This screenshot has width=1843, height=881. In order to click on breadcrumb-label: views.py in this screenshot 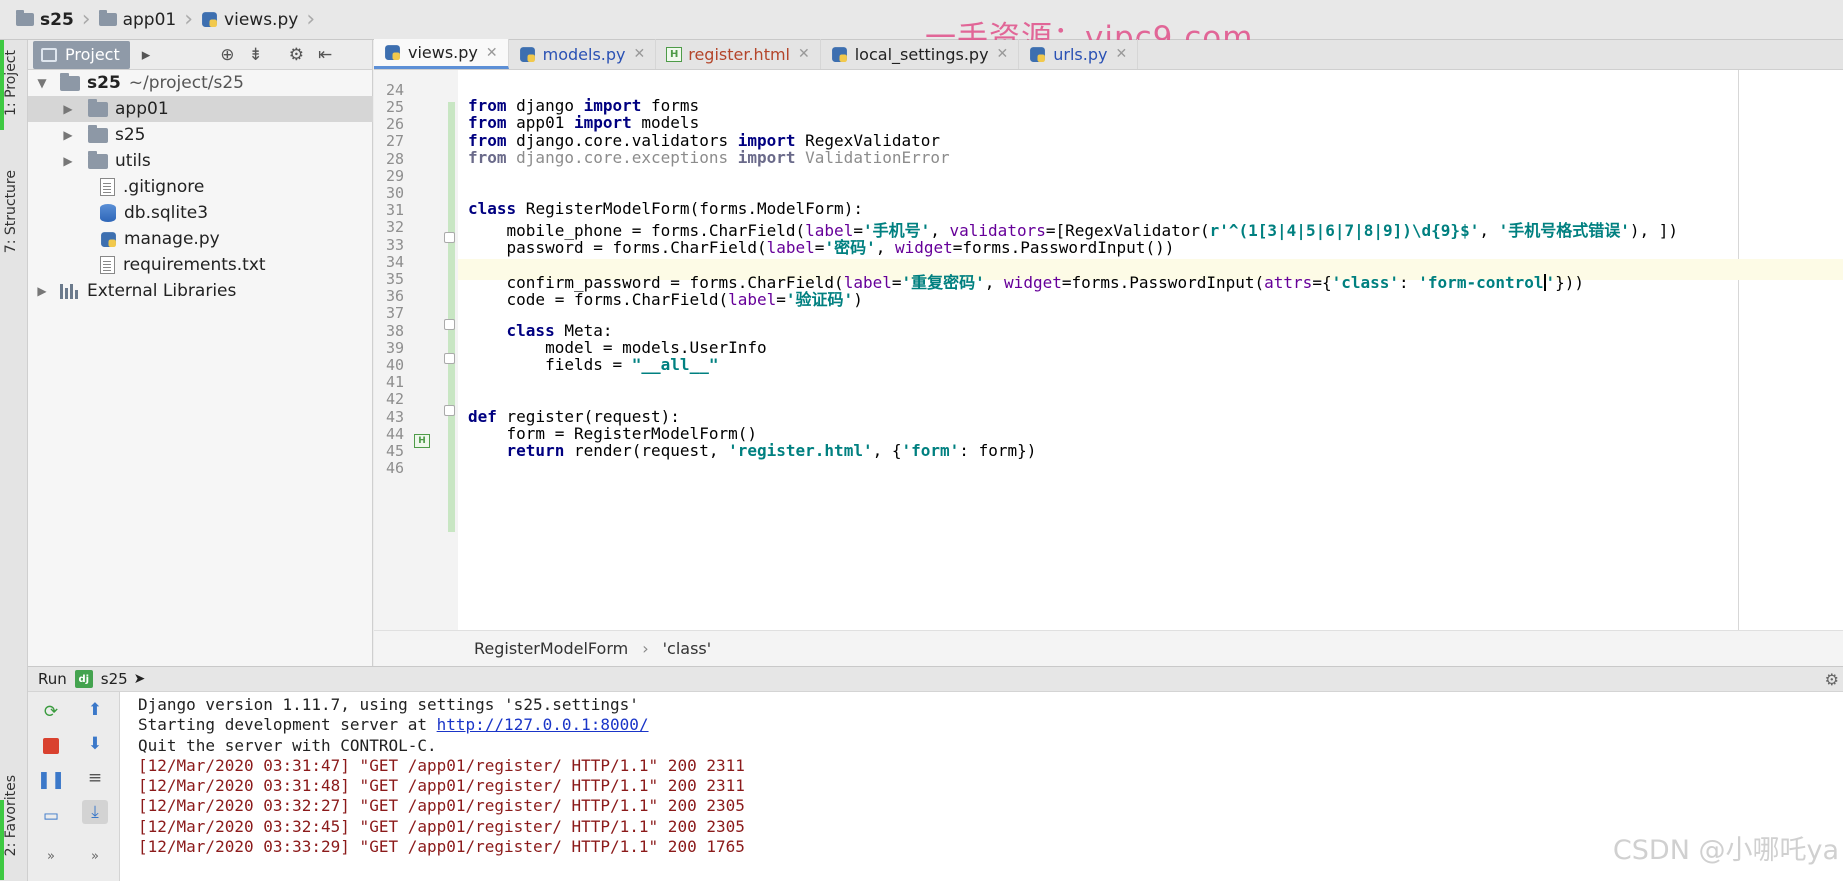, I will do `click(261, 19)`.